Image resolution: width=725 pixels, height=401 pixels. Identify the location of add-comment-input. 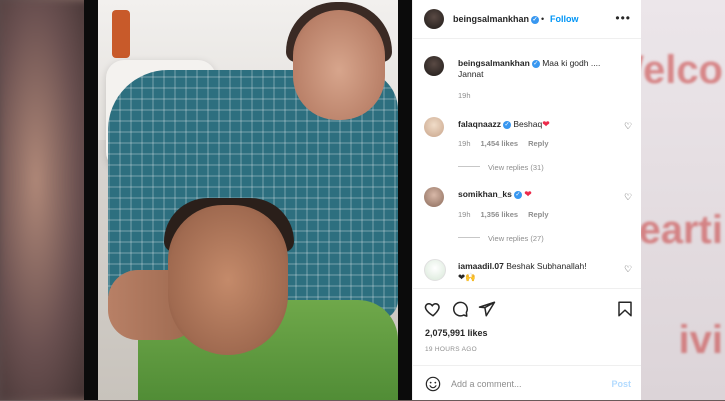
(526, 384).